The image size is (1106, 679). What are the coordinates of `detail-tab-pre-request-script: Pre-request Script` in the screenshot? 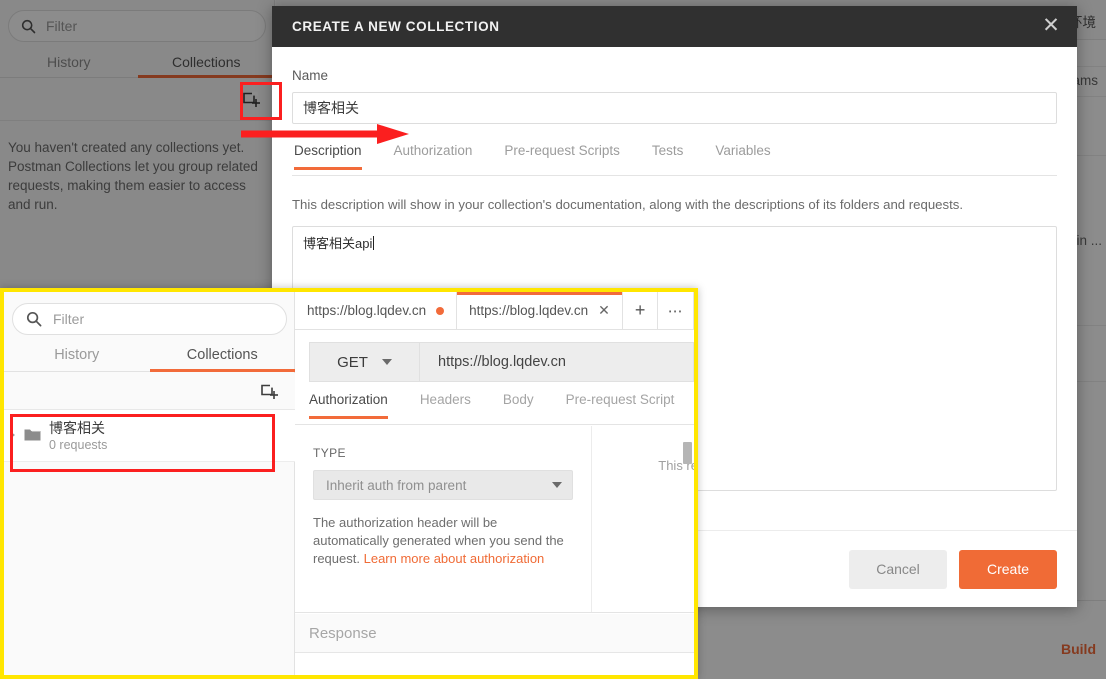 It's located at (620, 405).